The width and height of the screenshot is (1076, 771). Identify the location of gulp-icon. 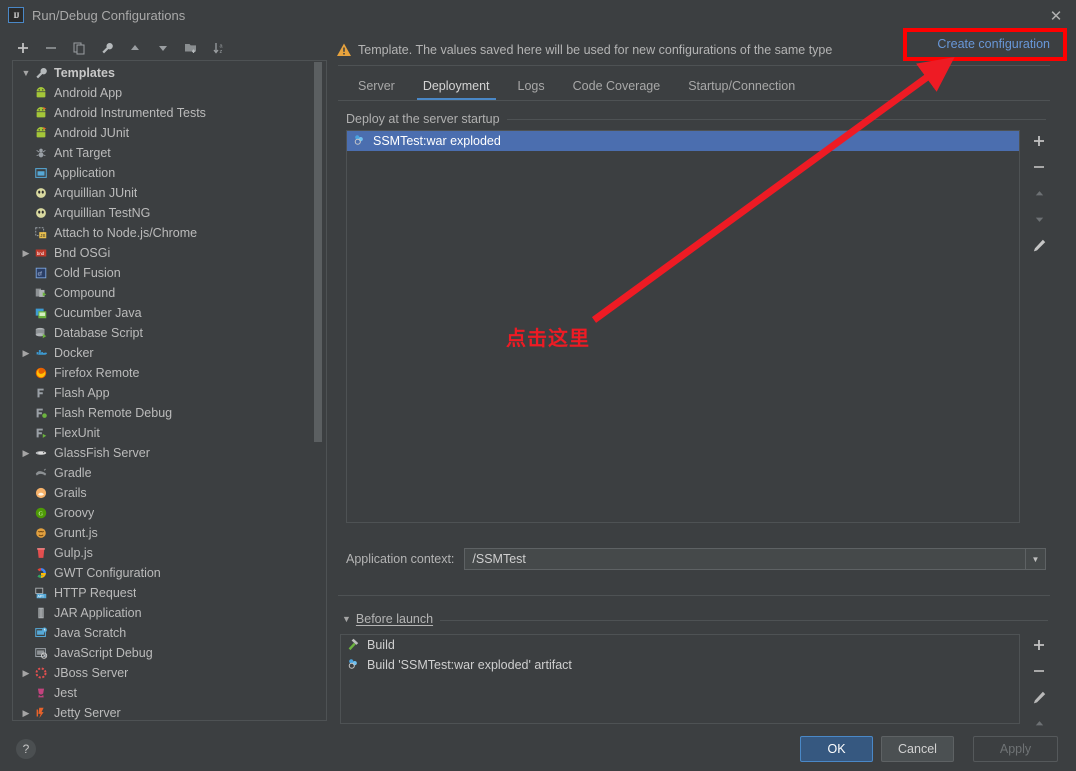
(41, 553).